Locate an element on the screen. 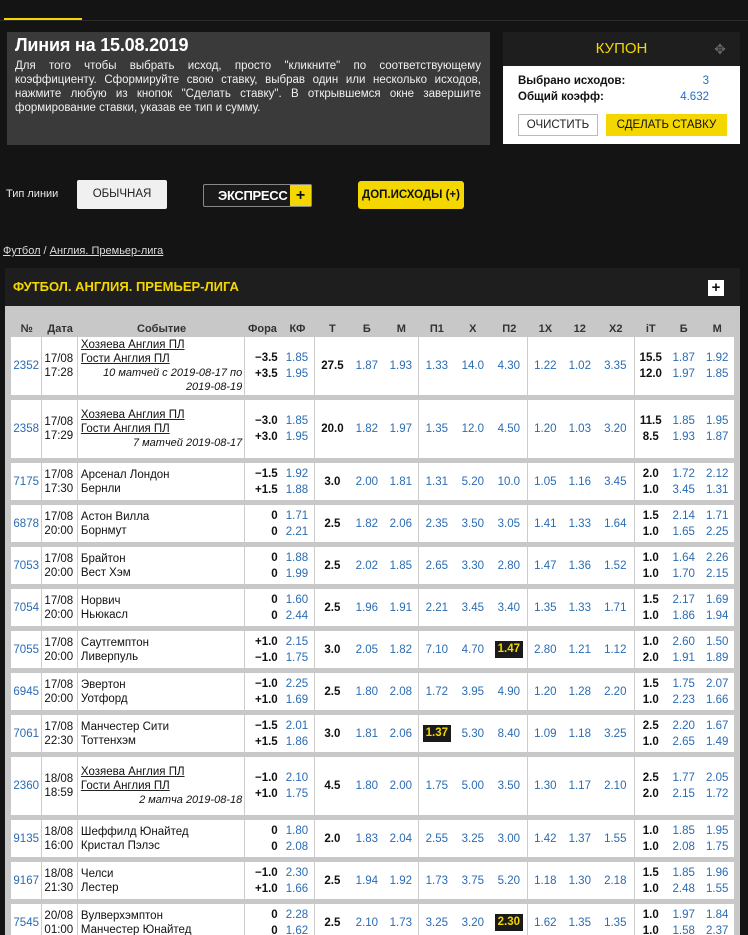 The width and height of the screenshot is (748, 935). odd-p1: 3.25 is located at coordinates (437, 919).